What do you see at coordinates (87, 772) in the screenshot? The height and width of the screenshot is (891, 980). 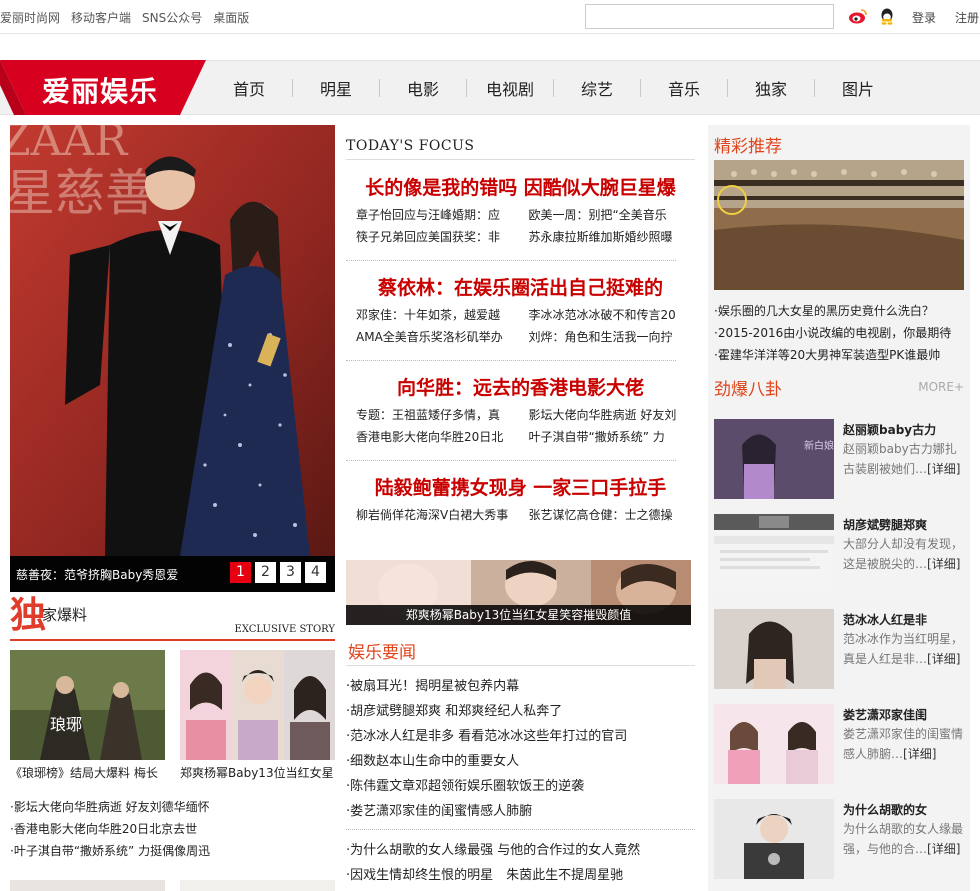 I see `thumb-caption: 《琅琊榜》结局大爆料 梅长` at bounding box center [87, 772].